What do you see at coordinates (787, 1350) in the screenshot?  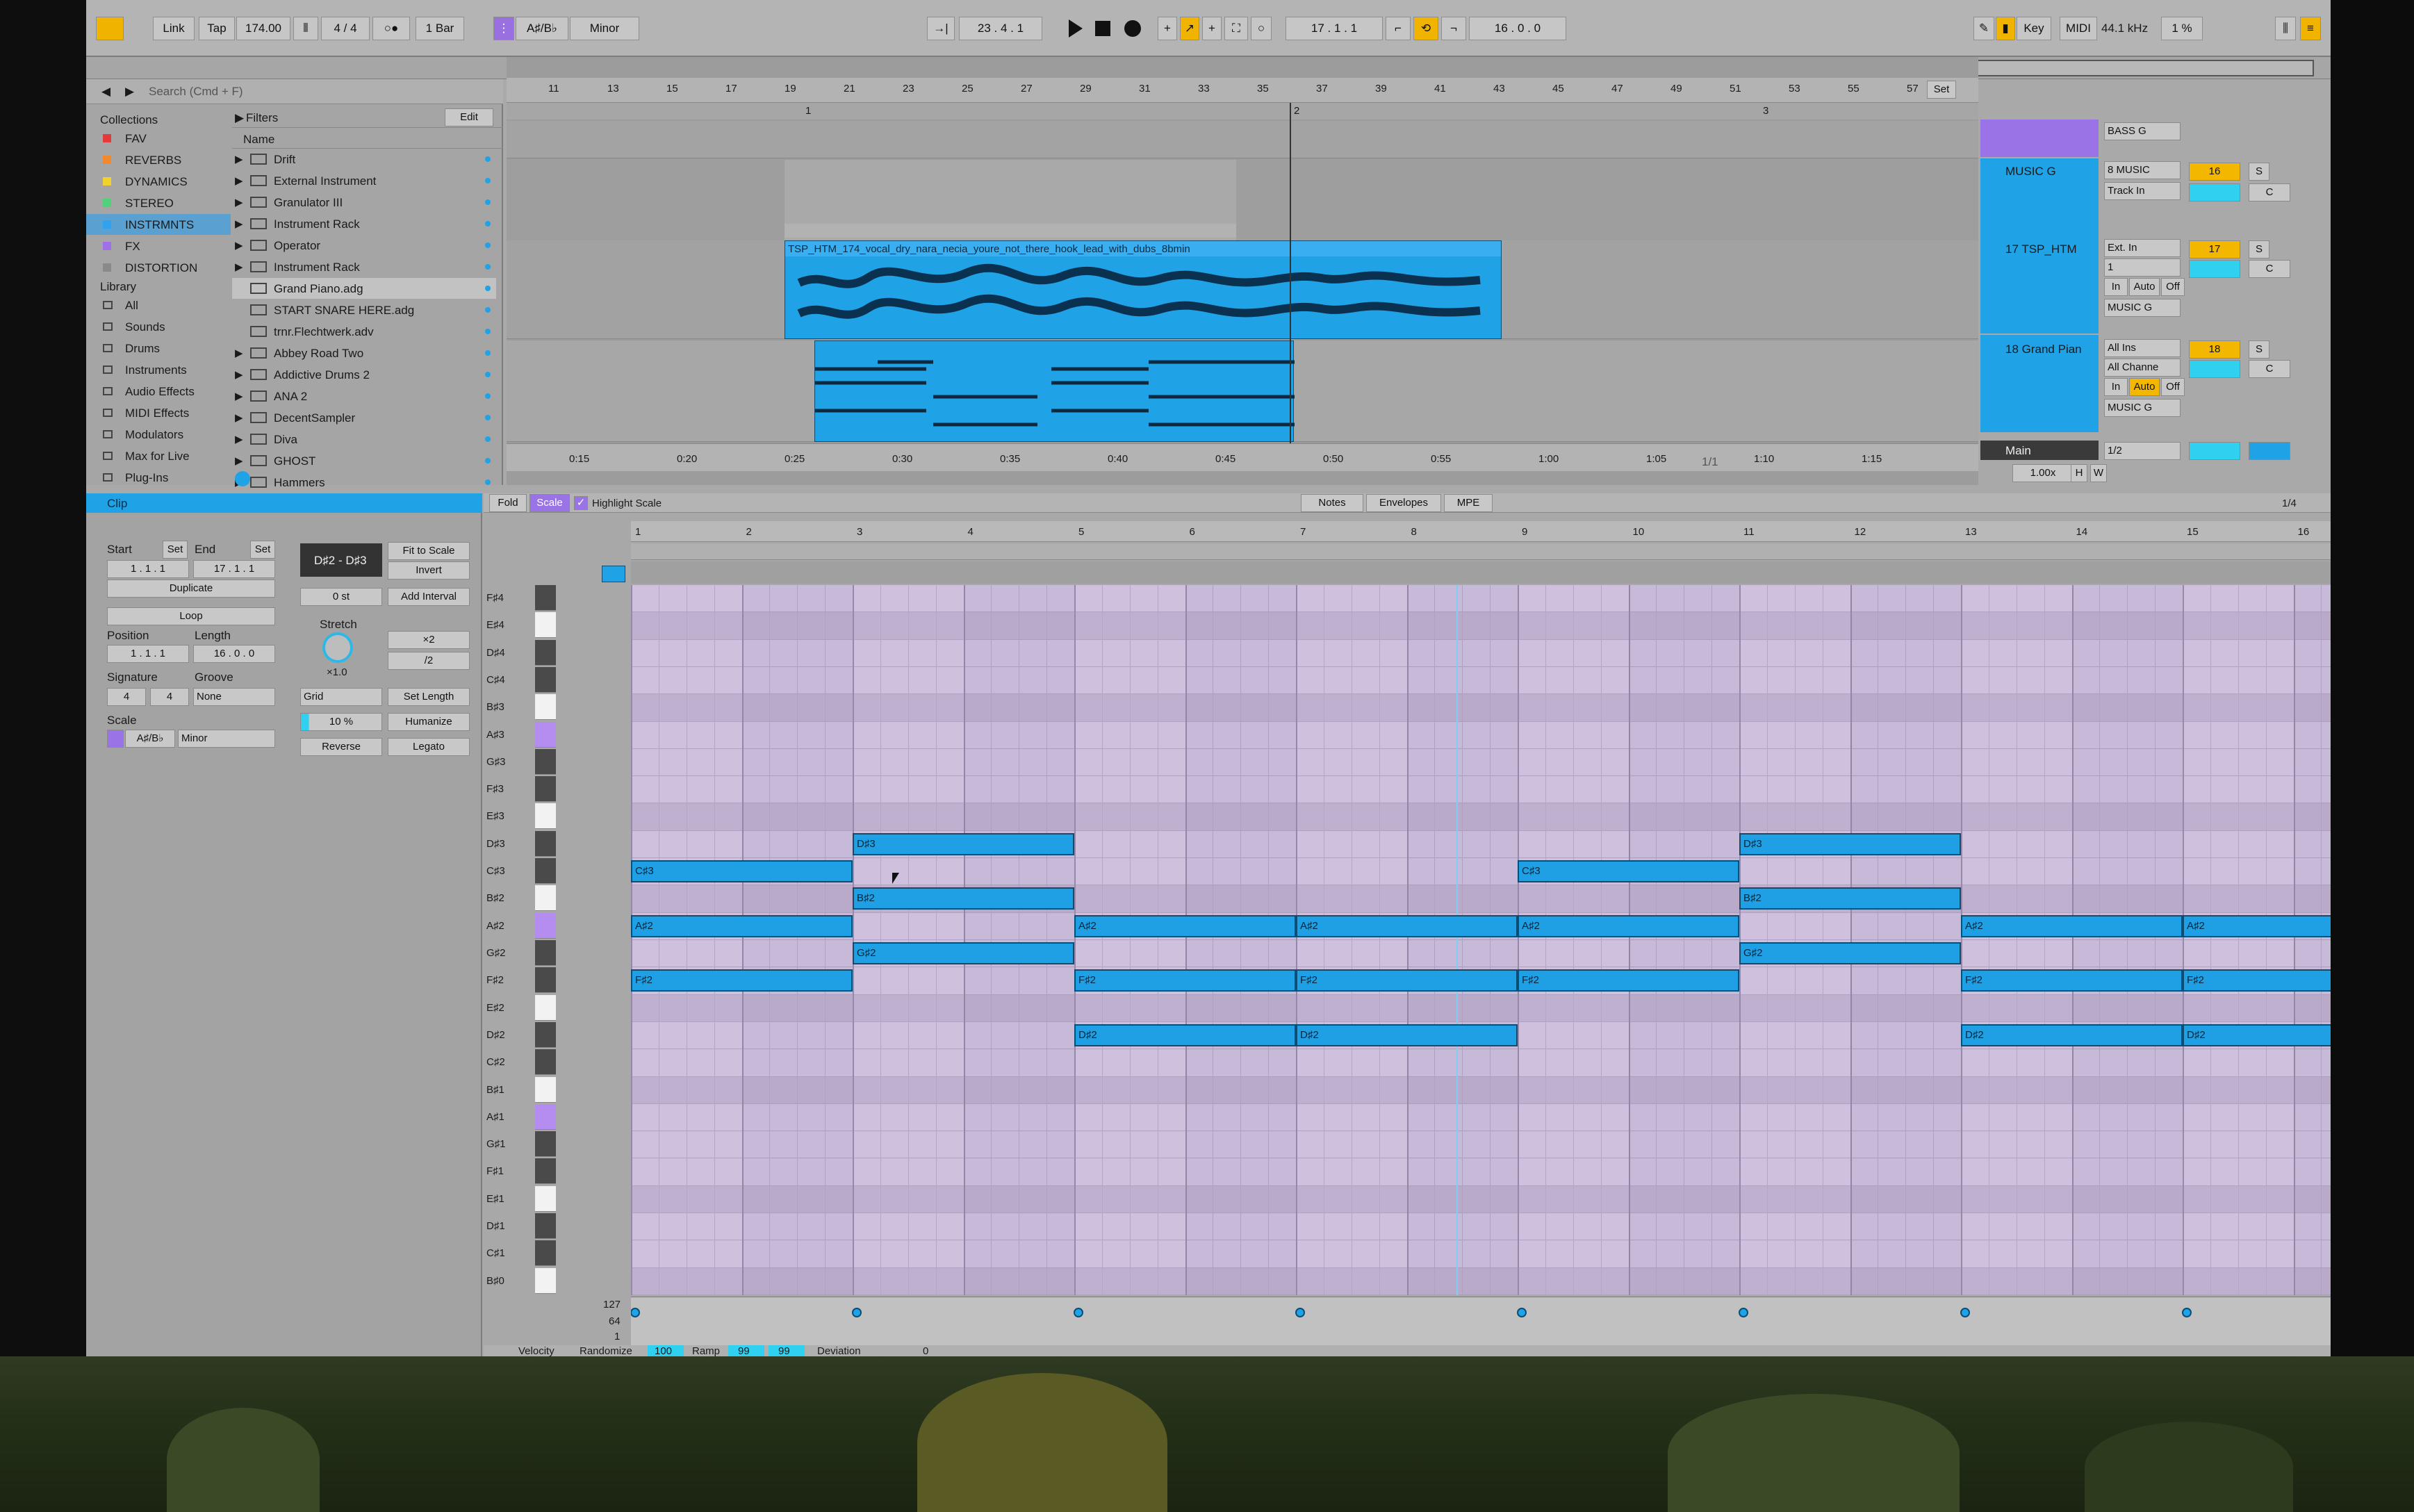 I see `ramp-field-b: 99` at bounding box center [787, 1350].